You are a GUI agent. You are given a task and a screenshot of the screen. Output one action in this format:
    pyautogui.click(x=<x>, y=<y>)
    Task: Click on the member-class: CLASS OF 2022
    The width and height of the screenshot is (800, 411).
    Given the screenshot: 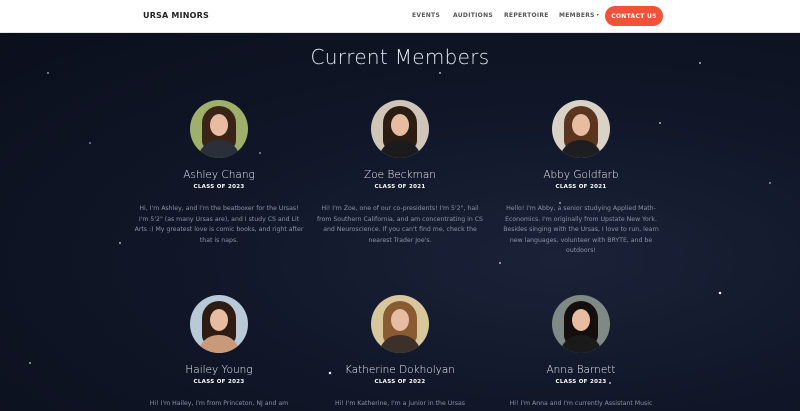 What is the action you would take?
    pyautogui.click(x=400, y=382)
    